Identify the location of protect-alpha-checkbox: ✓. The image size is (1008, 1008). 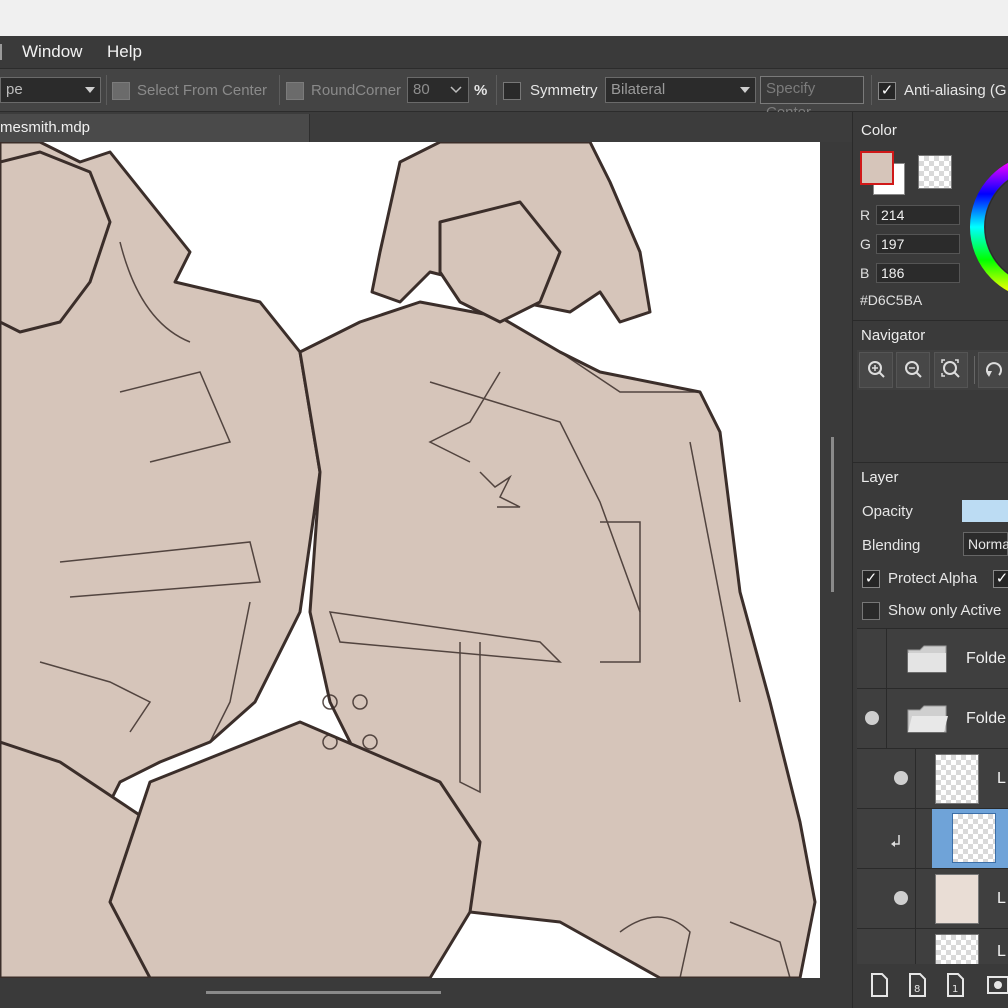
(871, 579).